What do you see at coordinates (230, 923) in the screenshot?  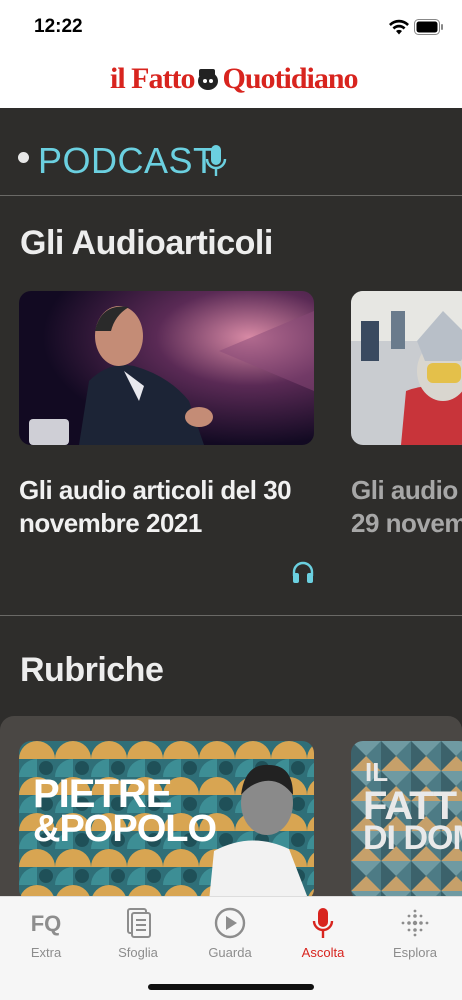 I see `play-icon` at bounding box center [230, 923].